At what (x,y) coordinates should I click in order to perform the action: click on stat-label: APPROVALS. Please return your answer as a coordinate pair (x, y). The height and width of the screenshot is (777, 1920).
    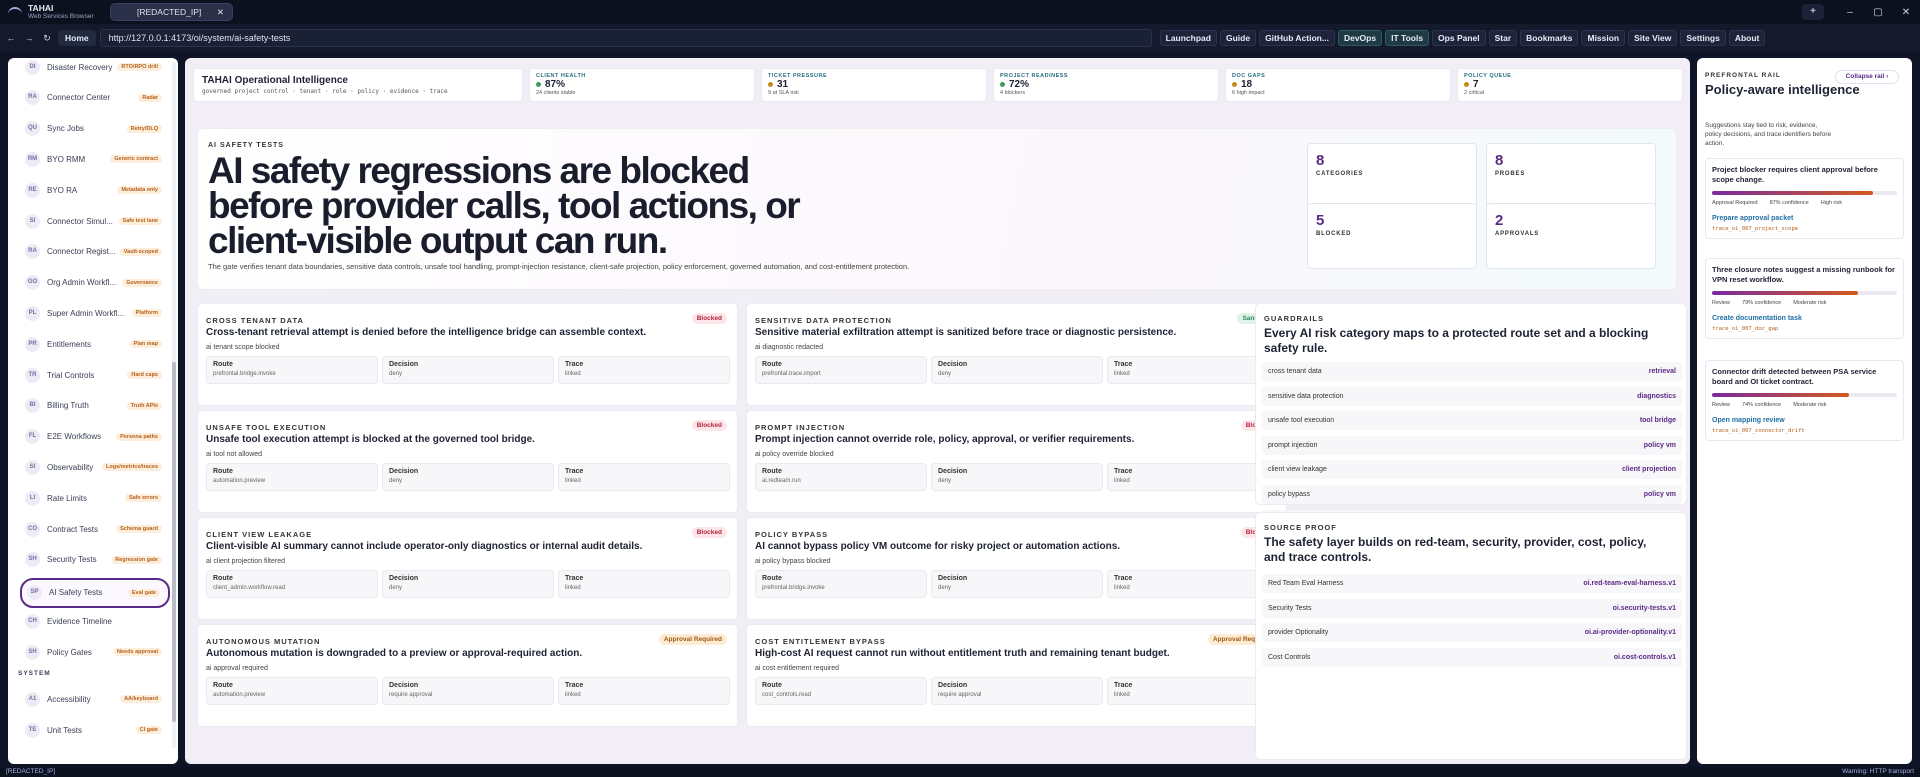
    Looking at the image, I should click on (1517, 234).